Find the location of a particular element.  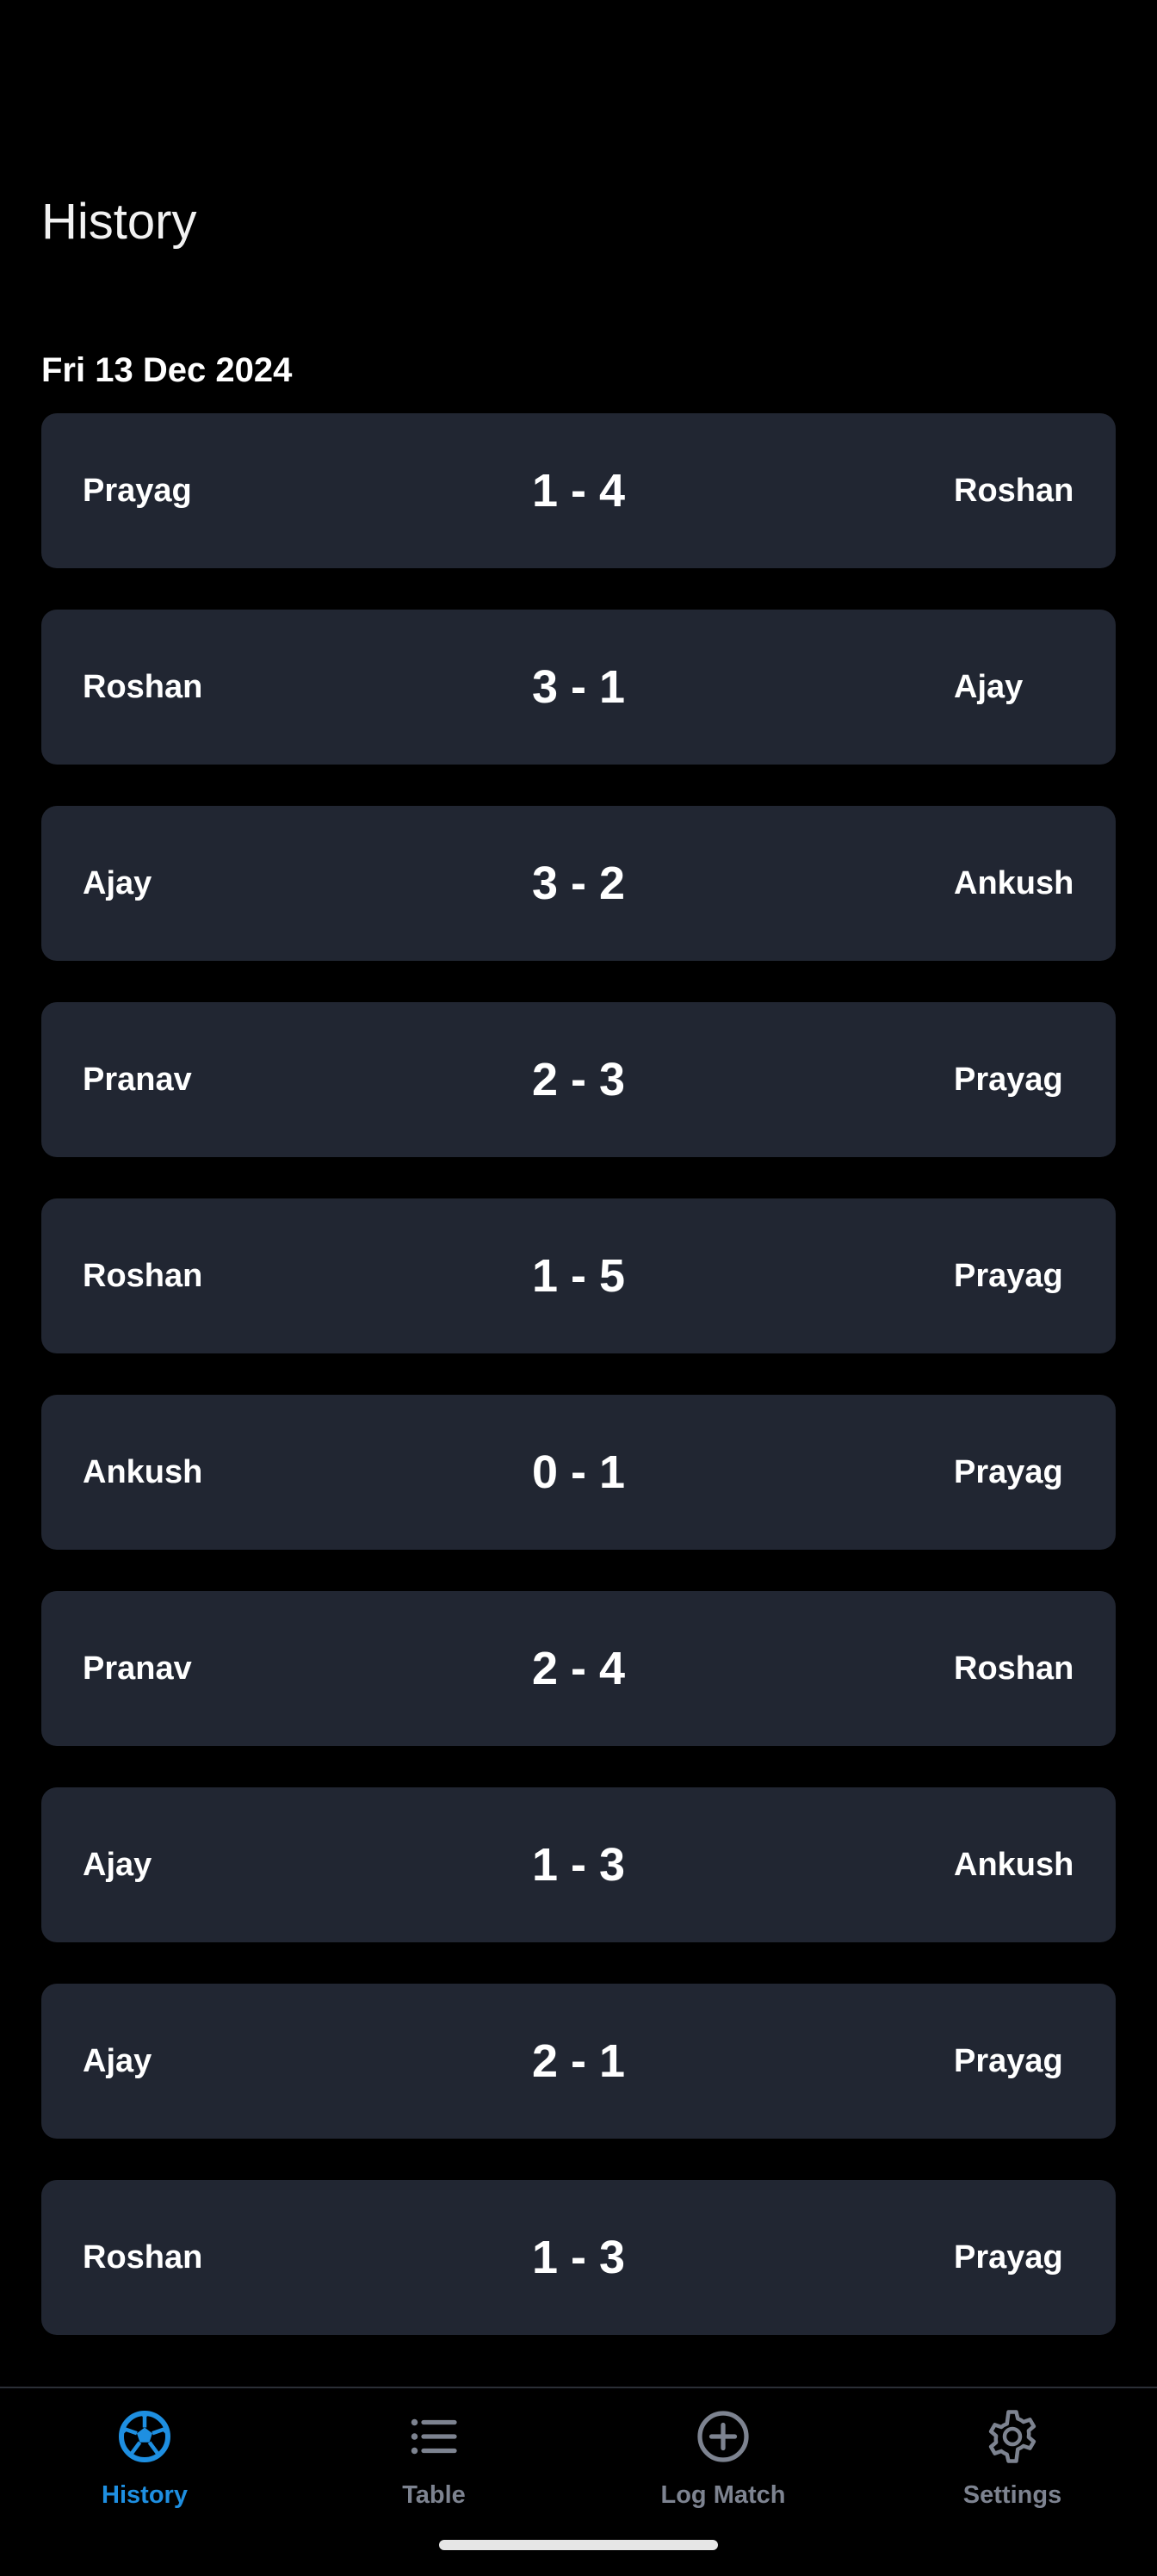

nav-tab-table: Table is located at coordinates (433, 2470).